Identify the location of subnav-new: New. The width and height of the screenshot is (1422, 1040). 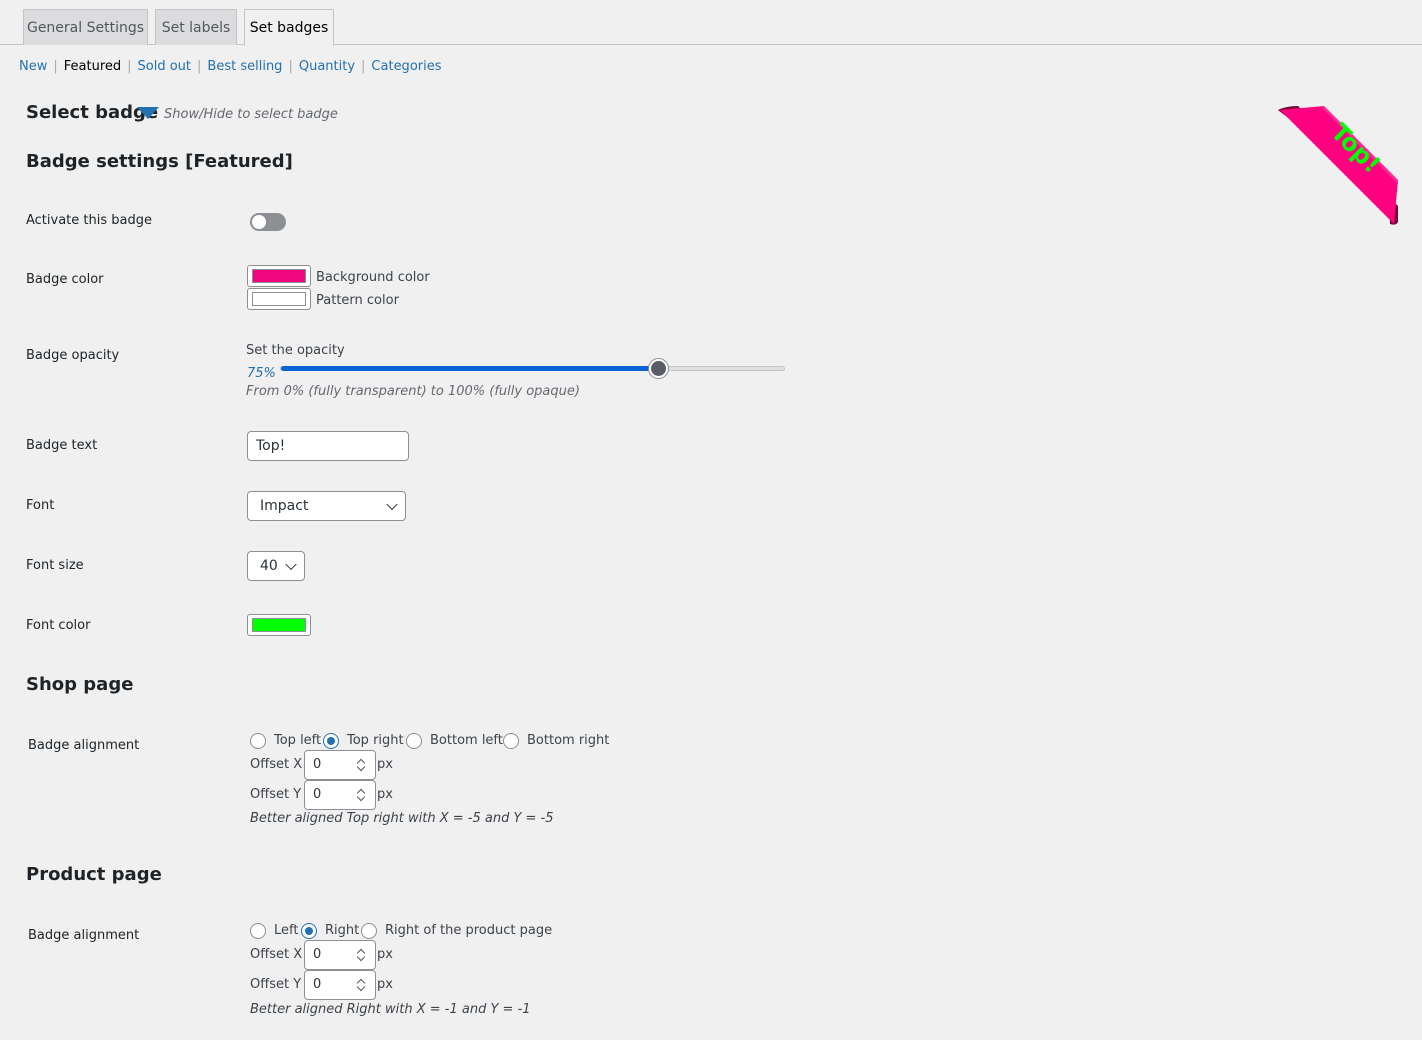
(33, 66).